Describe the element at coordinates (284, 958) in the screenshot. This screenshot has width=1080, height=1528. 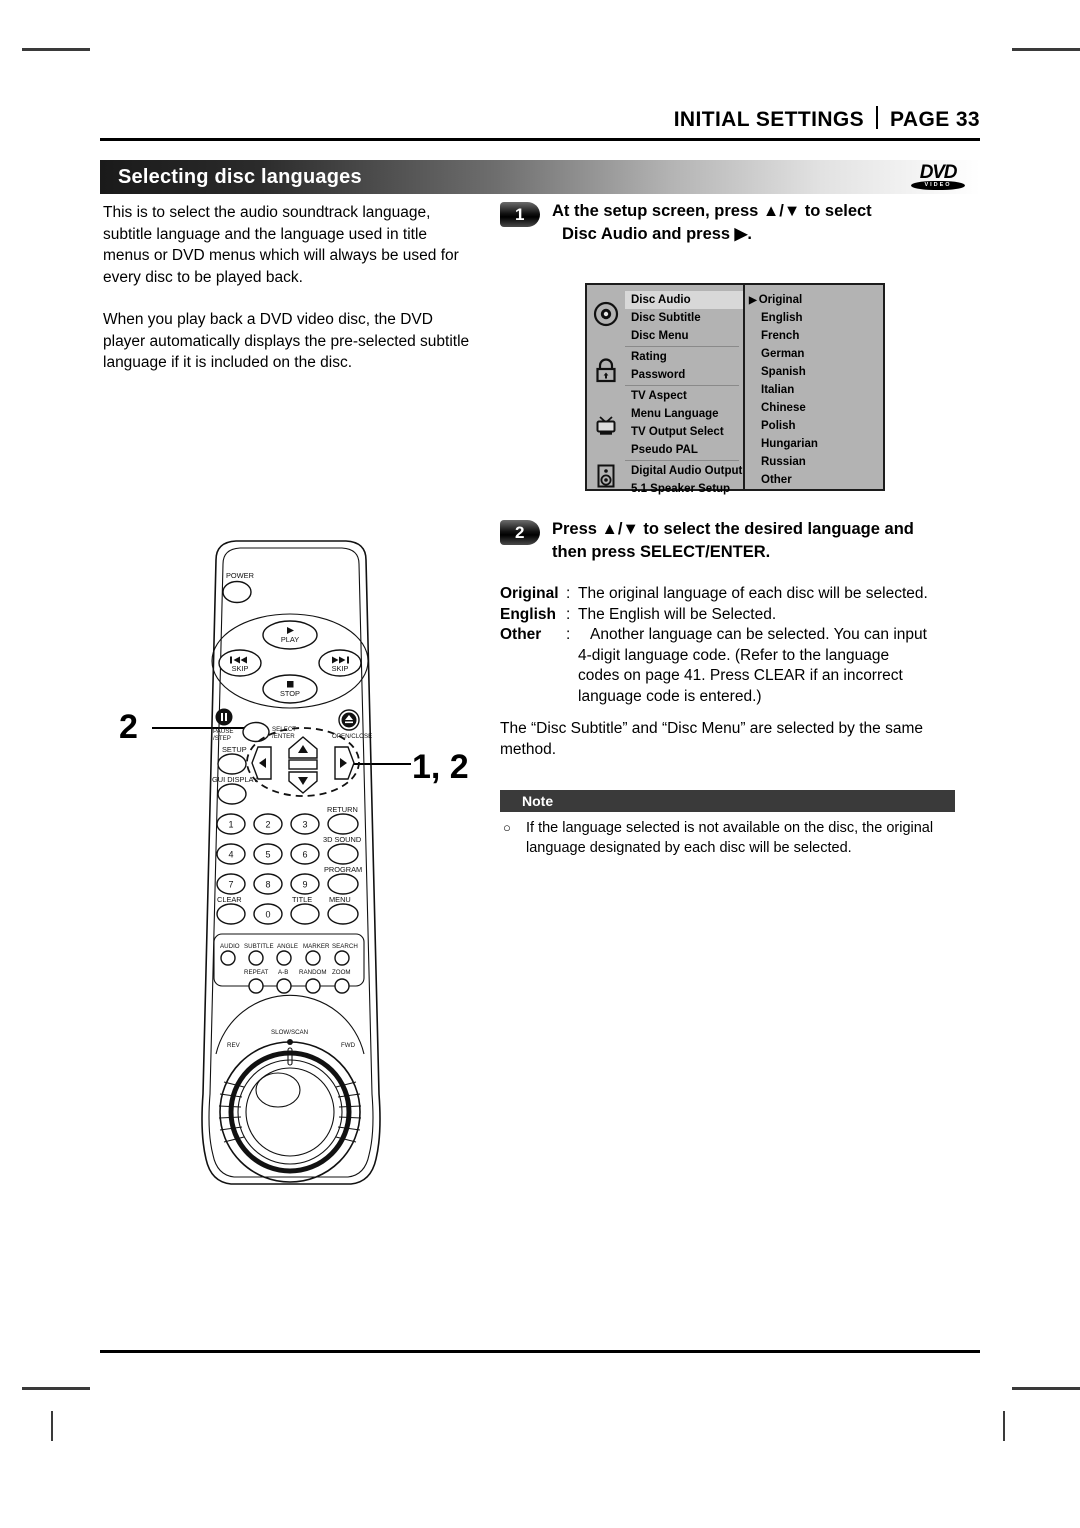
I see `remote-angle-button` at that location.